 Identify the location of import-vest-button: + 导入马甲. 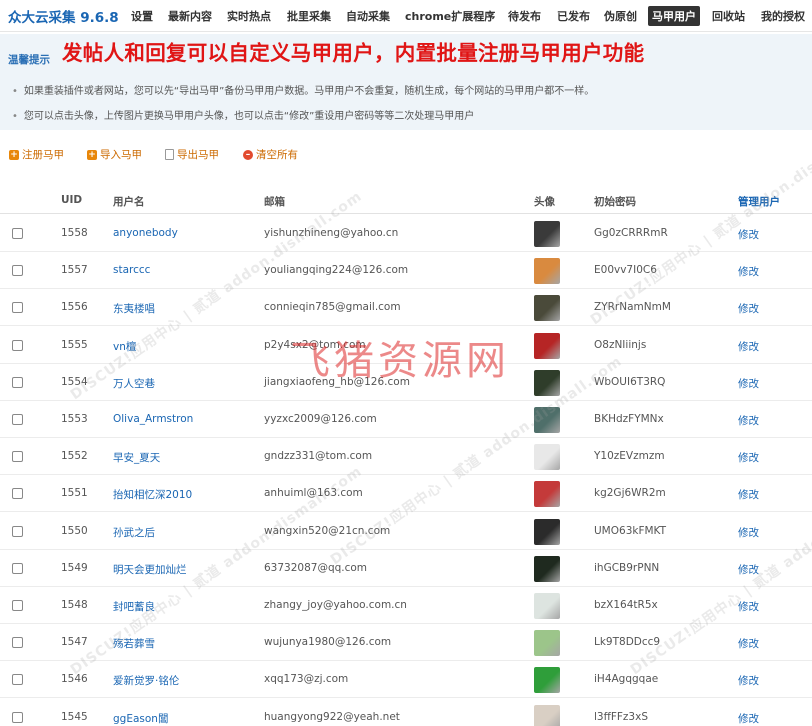
(114, 154).